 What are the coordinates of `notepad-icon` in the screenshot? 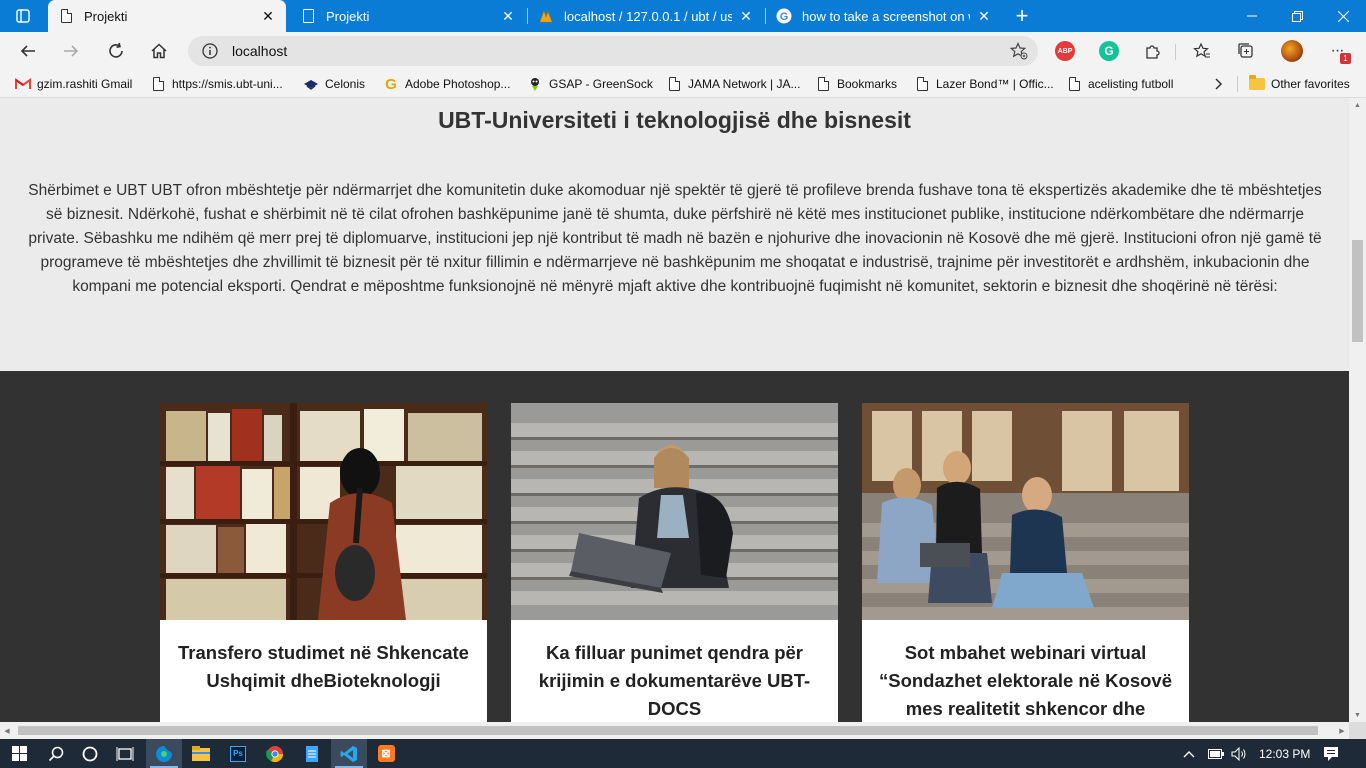 It's located at (312, 753).